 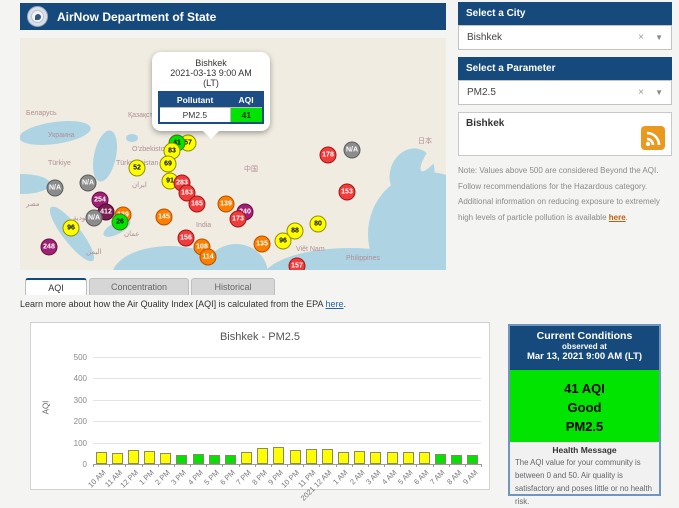 I want to click on chart-x-label: 2 PM, so click(x=163, y=477).